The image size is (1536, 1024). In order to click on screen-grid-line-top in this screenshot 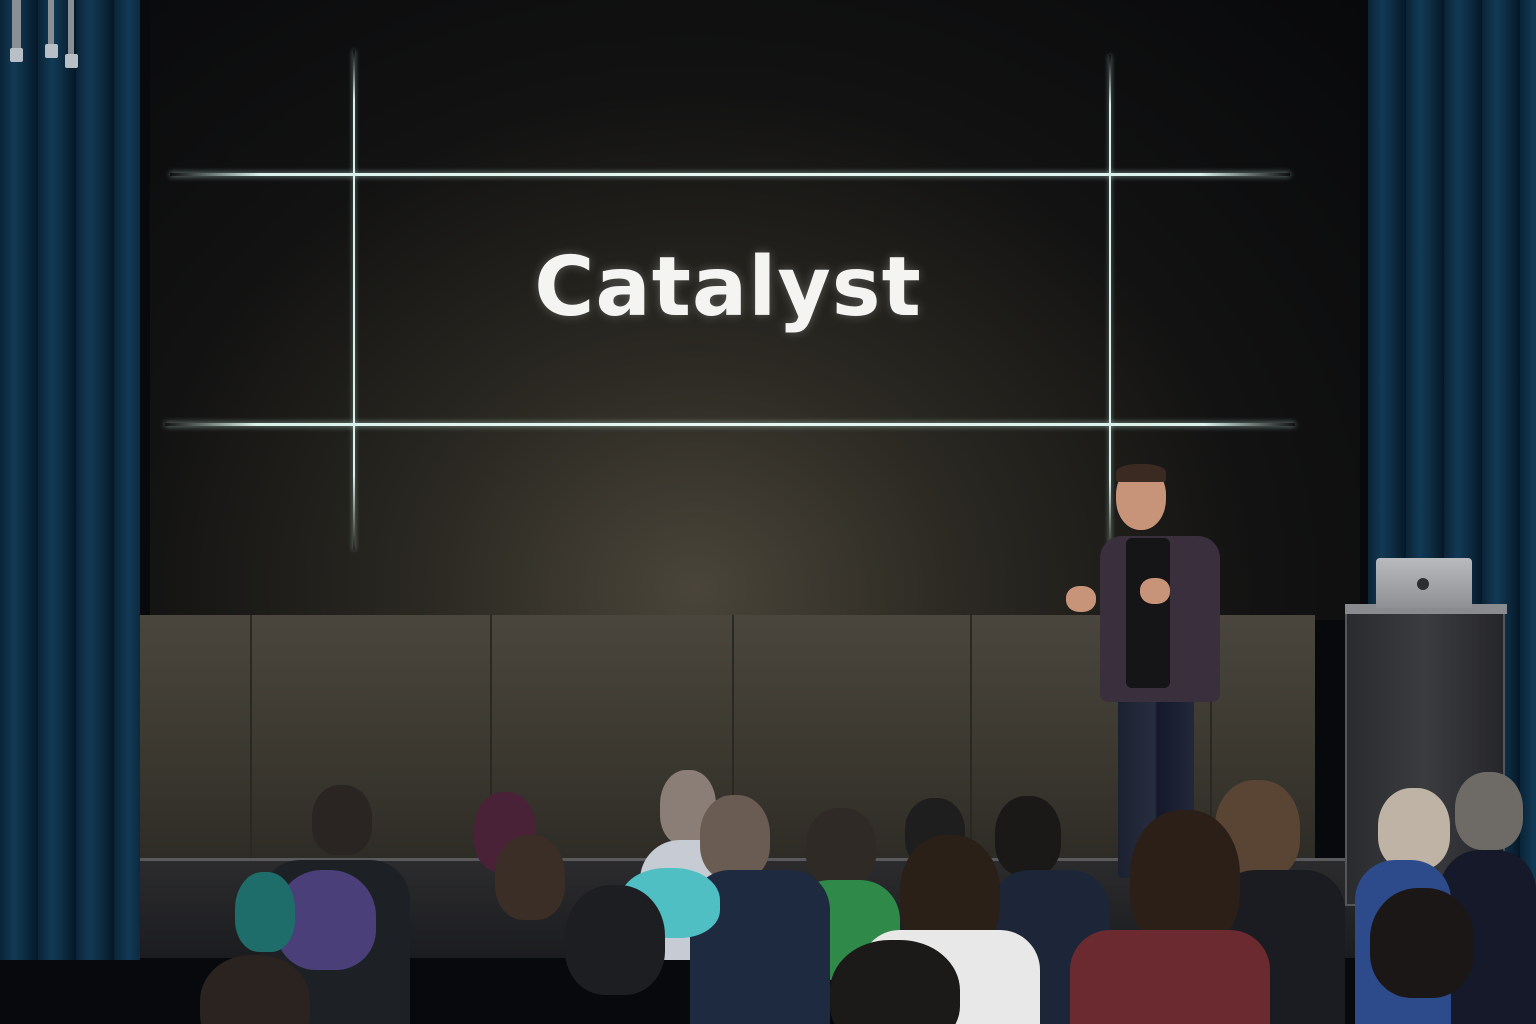, I will do `click(730, 174)`.